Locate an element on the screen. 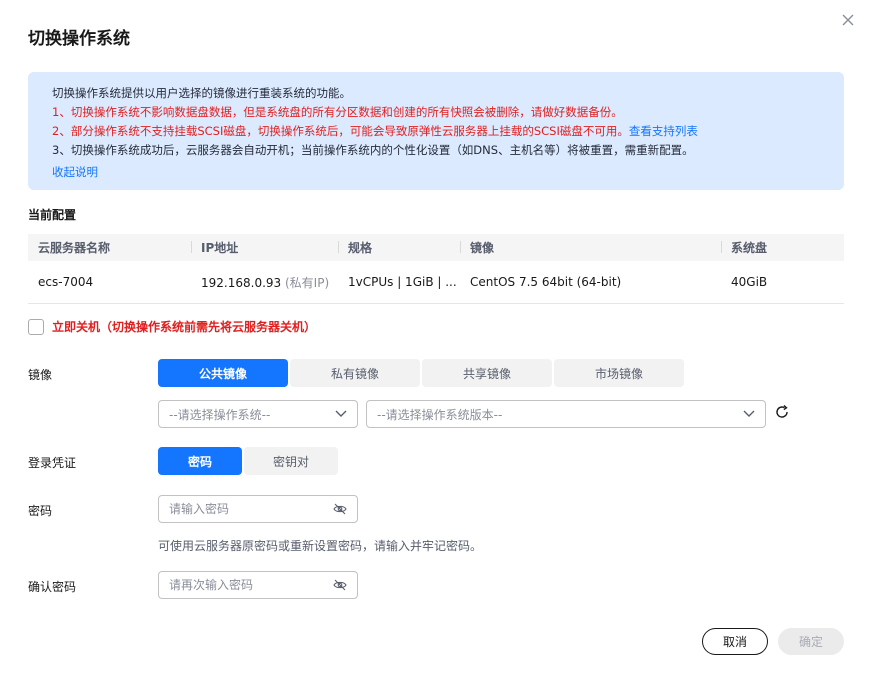 This screenshot has width=871, height=677. tab-private-image: 私有镜像 is located at coordinates (355, 373).